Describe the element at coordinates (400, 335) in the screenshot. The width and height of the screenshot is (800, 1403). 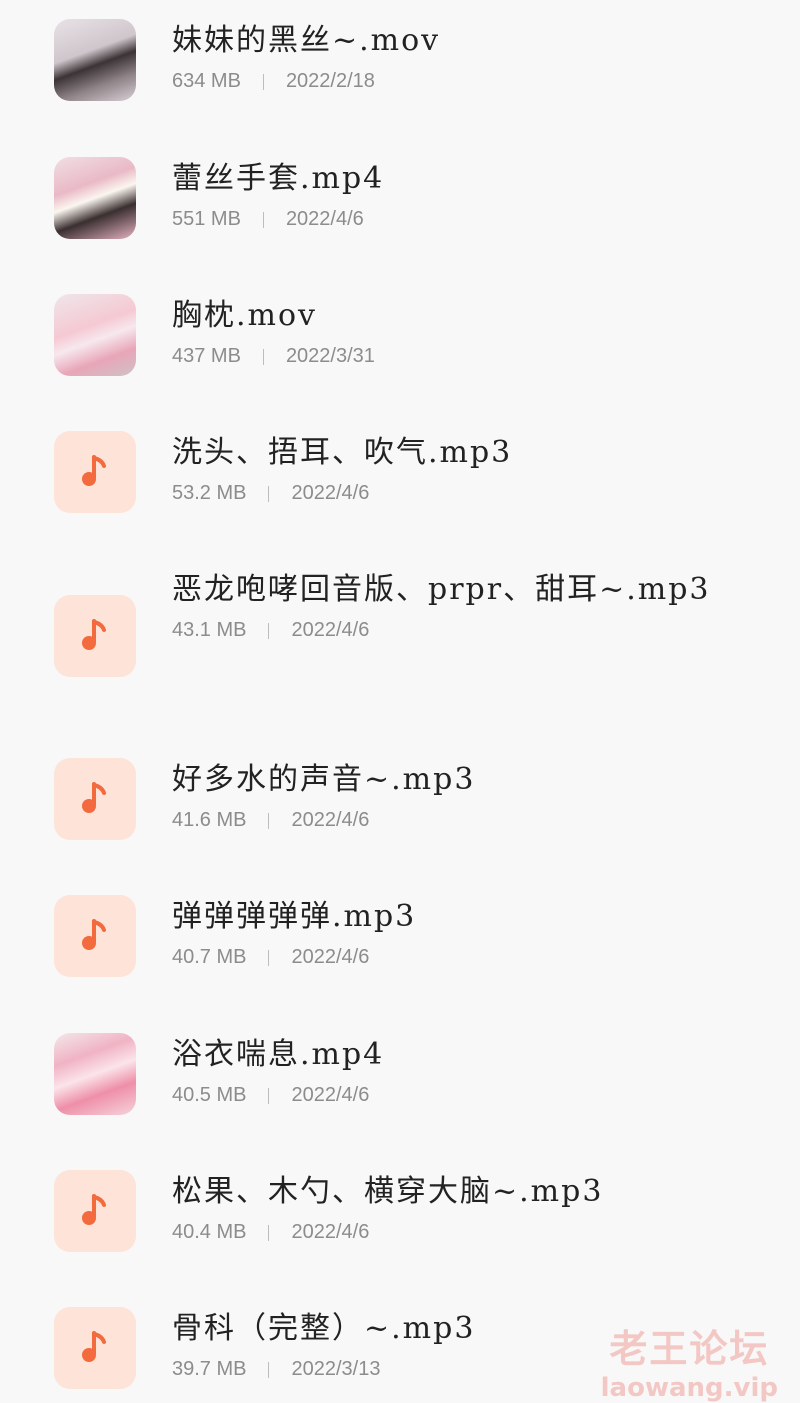
I see `file-item: 胸枕.mov 437 MB 2022/3/31` at that location.